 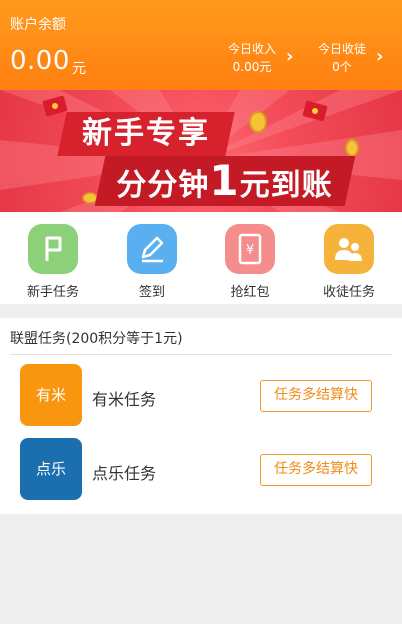 What do you see at coordinates (51, 395) in the screenshot?
I see `youmi-logo: 有米` at bounding box center [51, 395].